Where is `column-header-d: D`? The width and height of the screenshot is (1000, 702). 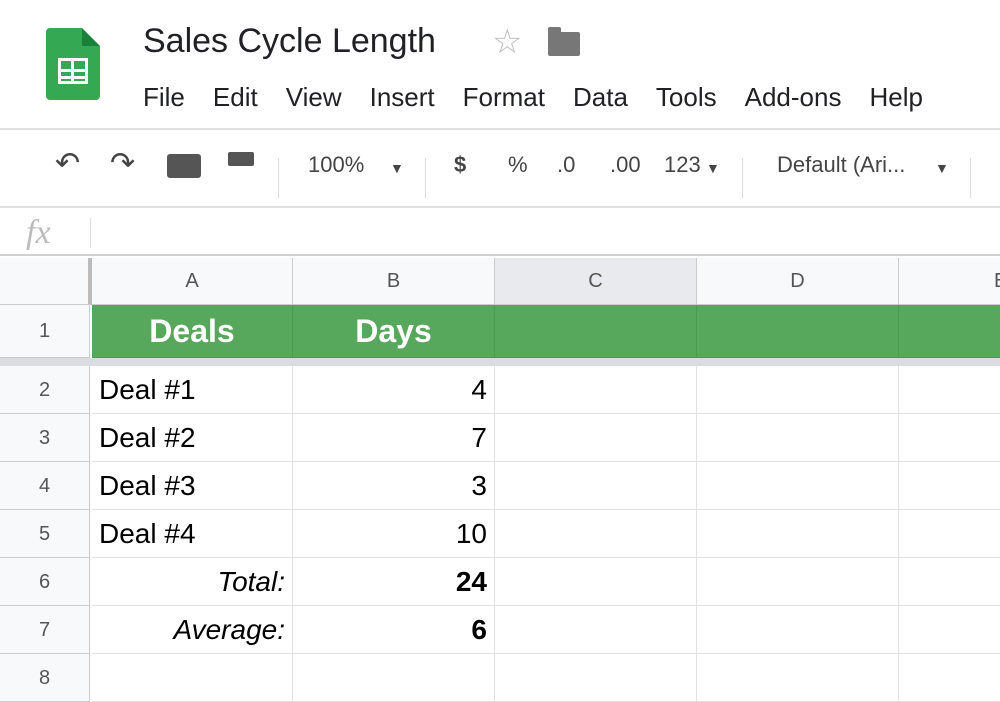
column-header-d: D is located at coordinates (798, 281).